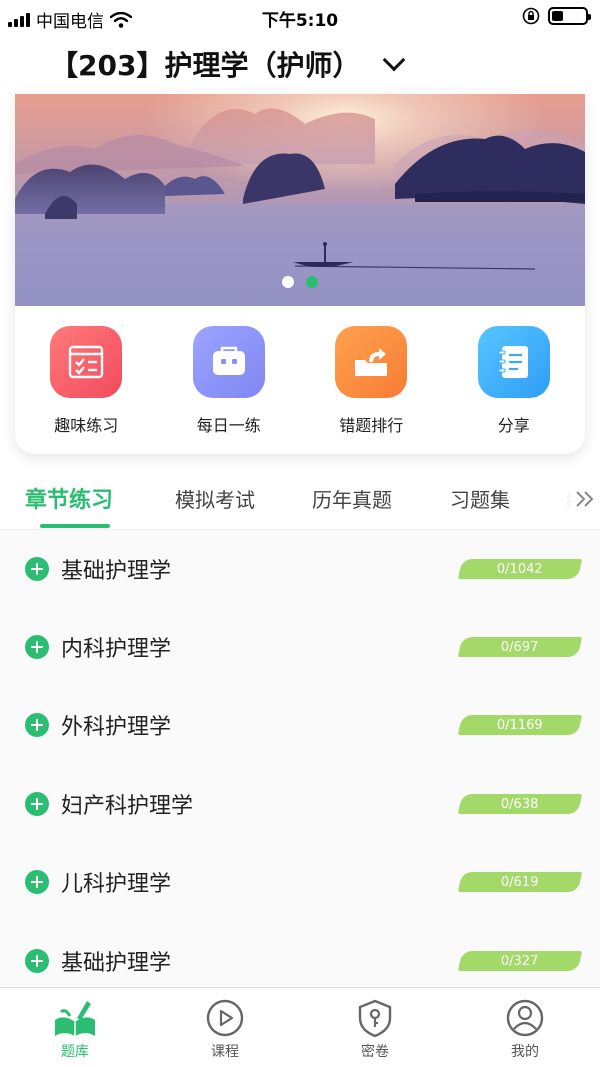 This screenshot has height=1067, width=600. I want to click on feature-share: 分享, so click(514, 380).